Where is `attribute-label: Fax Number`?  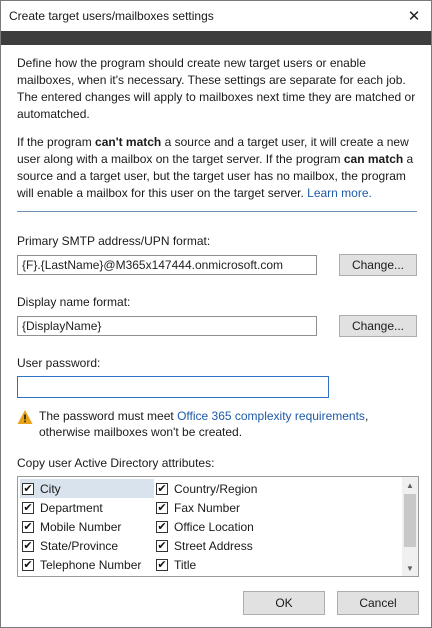
attribute-label: Fax Number is located at coordinates (207, 507).